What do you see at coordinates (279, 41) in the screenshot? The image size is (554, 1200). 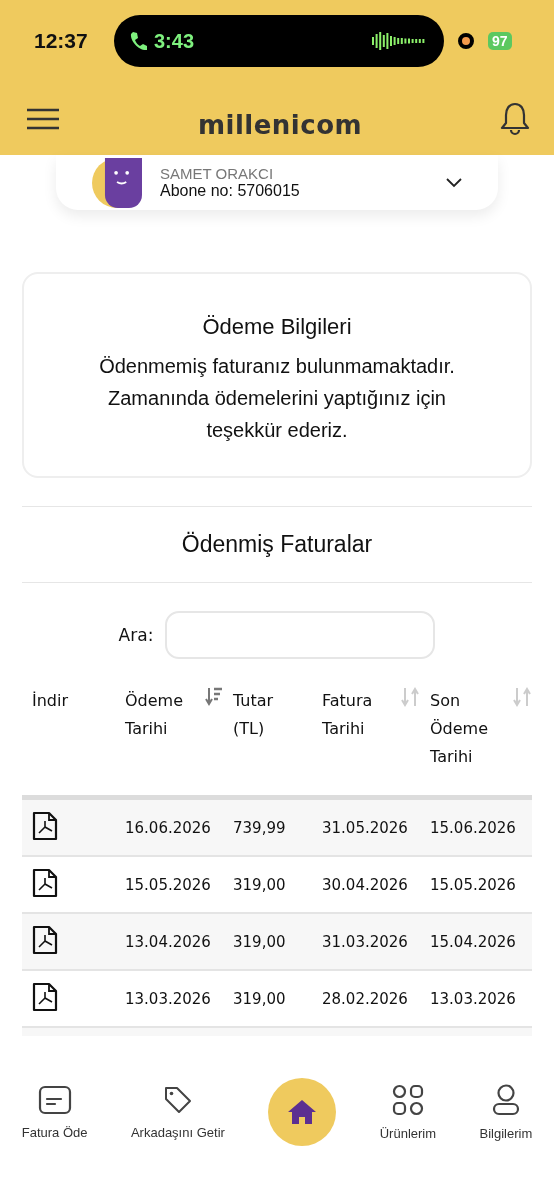 I see `call-indicator: 3:43` at bounding box center [279, 41].